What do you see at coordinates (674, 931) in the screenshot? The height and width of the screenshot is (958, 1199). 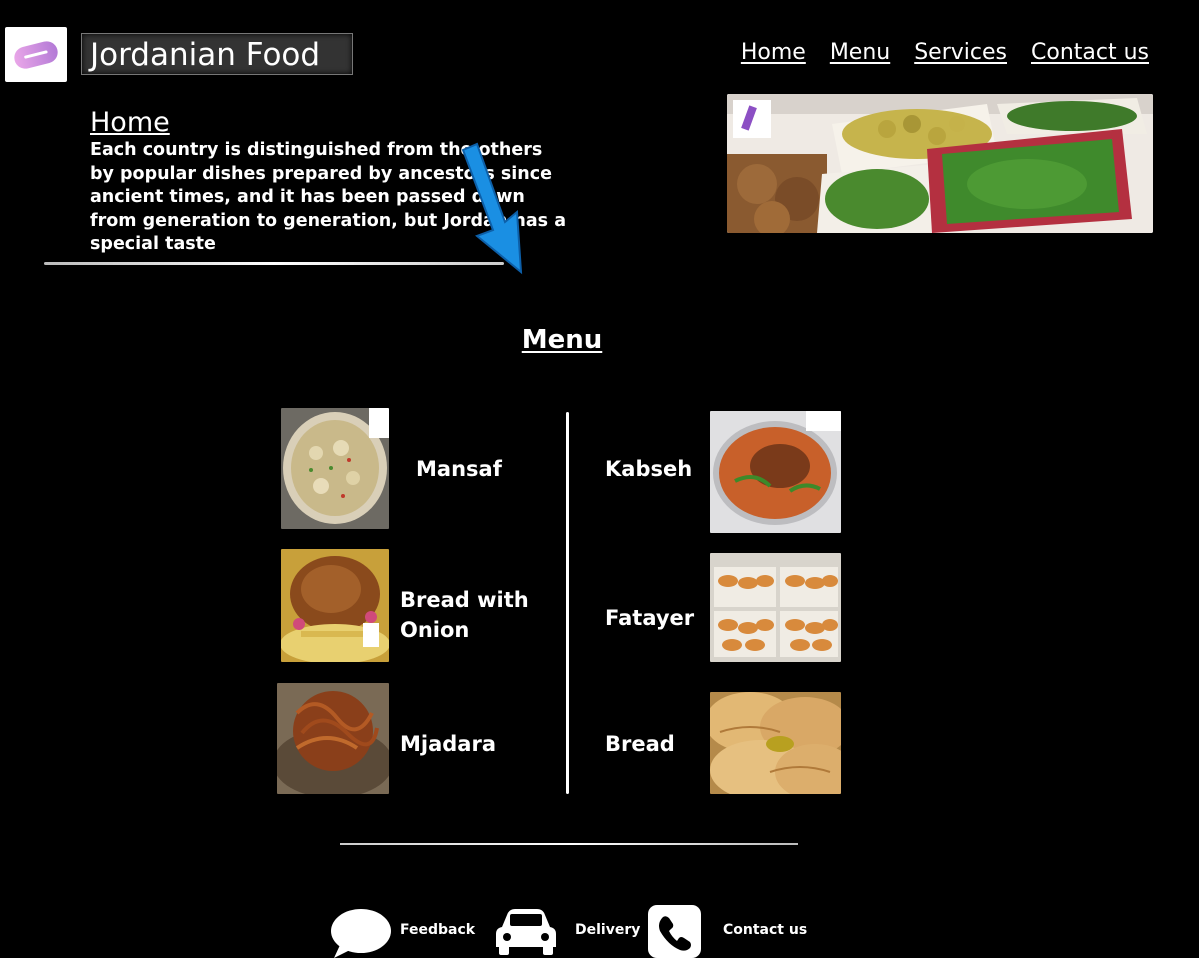 I see `phone-icon` at bounding box center [674, 931].